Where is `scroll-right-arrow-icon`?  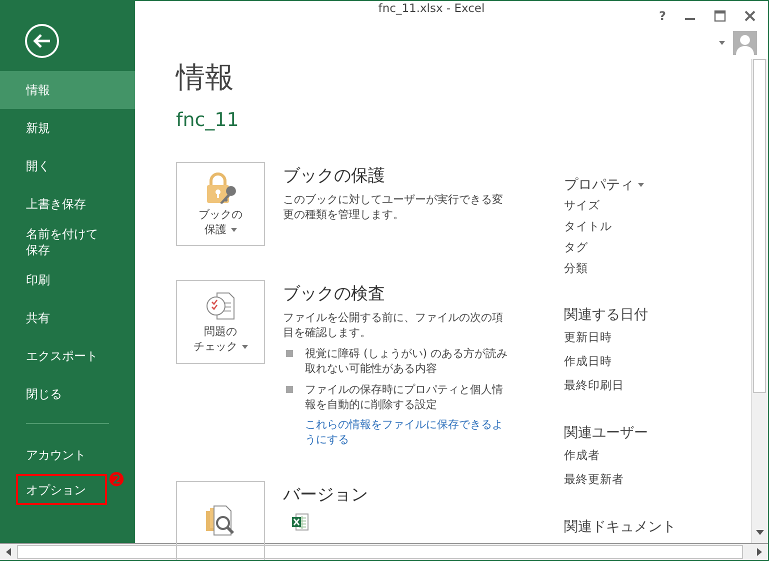
scroll-right-arrow-icon is located at coordinates (759, 552).